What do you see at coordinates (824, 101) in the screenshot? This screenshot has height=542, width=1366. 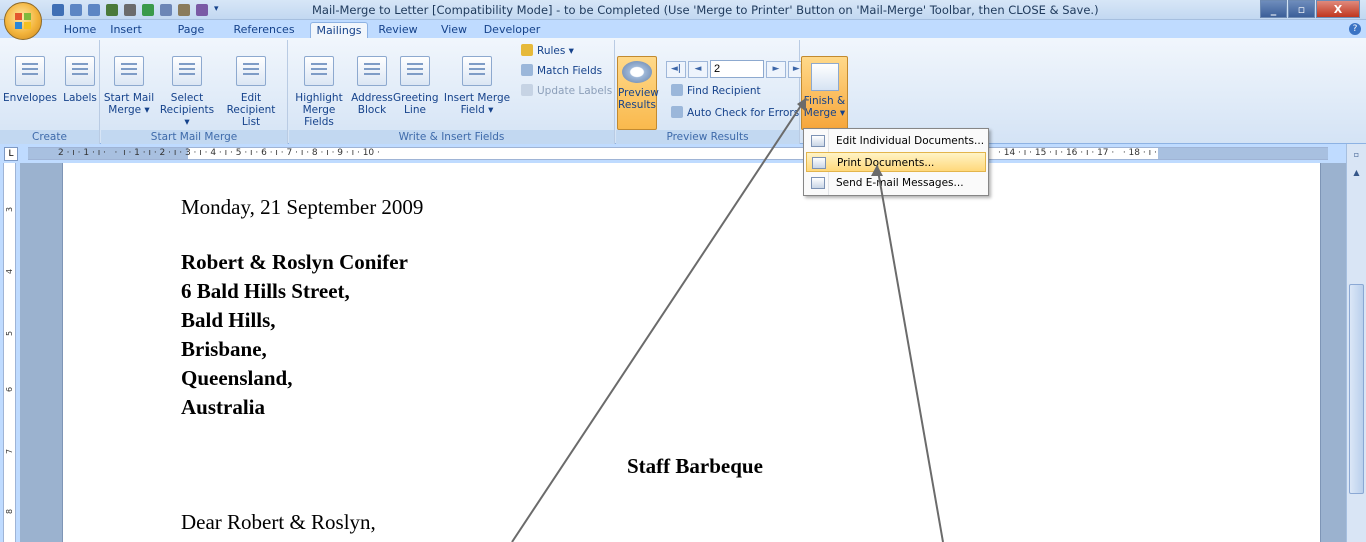 I see `finish-label-1: Finish &` at bounding box center [824, 101].